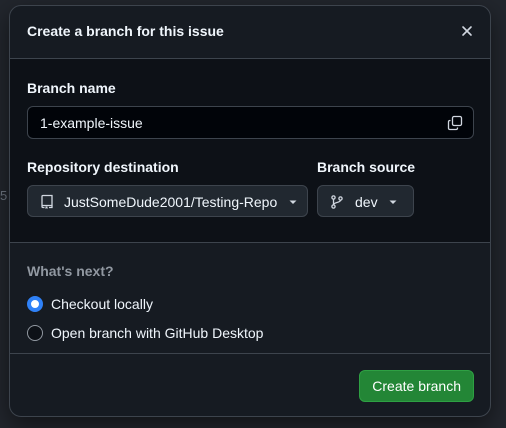 The width and height of the screenshot is (506, 428). Describe the element at coordinates (35, 333) in the screenshot. I see `radio-button` at that location.